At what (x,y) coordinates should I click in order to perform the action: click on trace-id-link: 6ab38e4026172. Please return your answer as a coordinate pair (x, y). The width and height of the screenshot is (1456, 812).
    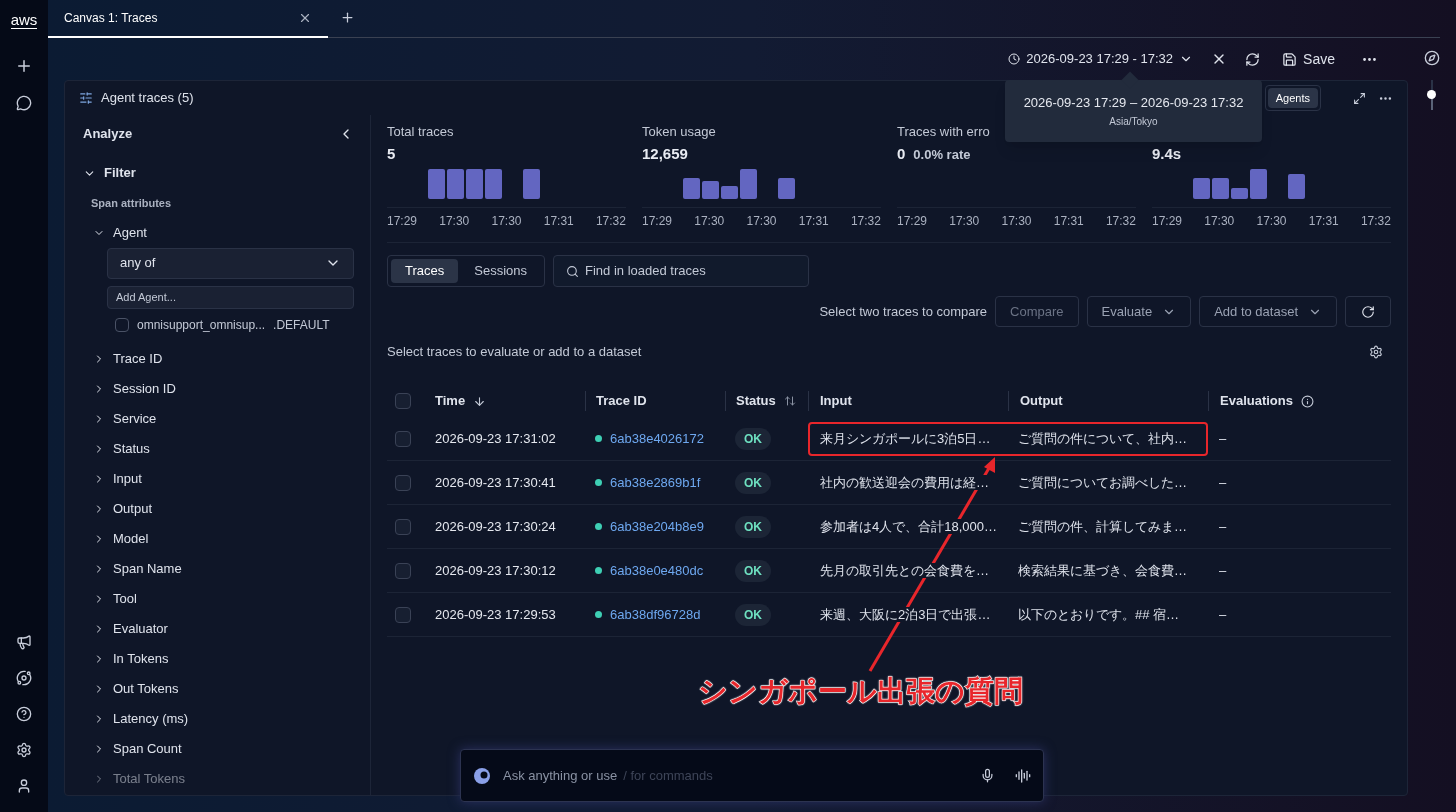
    Looking at the image, I should click on (657, 438).